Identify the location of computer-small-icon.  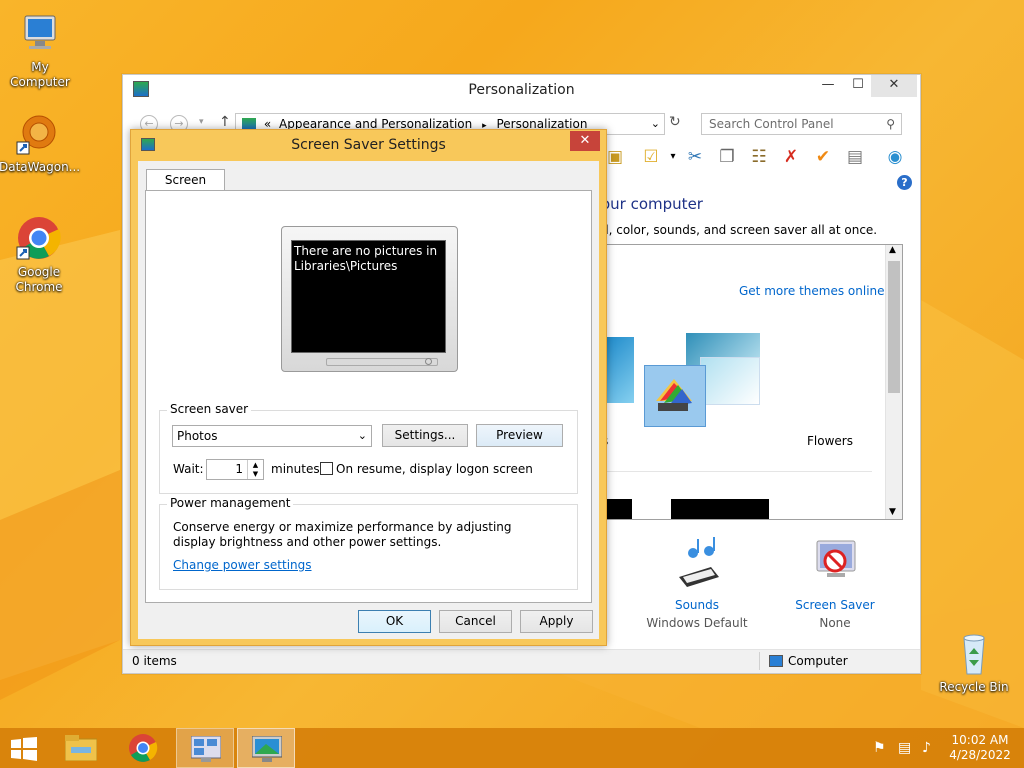
(776, 661).